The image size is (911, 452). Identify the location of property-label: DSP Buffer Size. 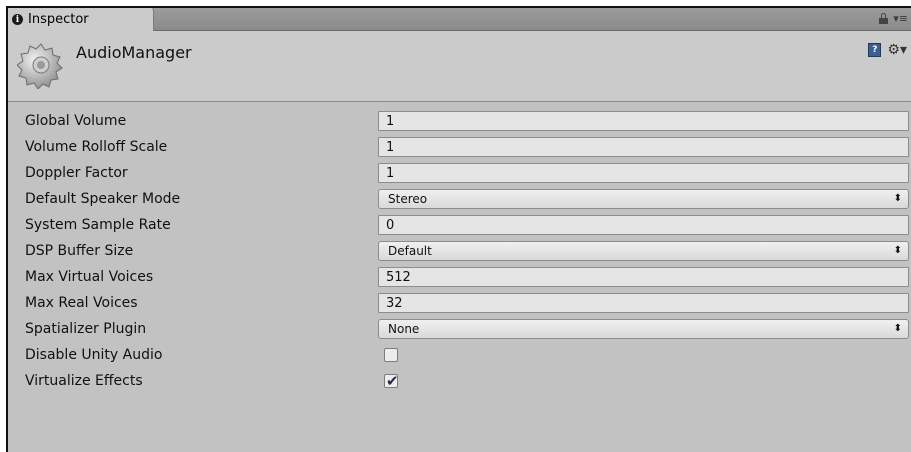
(79, 251).